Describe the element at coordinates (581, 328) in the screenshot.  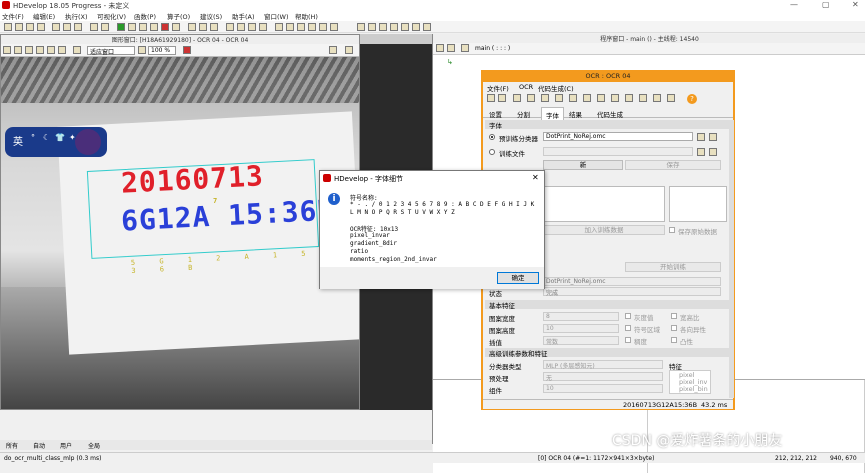
I see `pattern-height-spin: 10` at that location.